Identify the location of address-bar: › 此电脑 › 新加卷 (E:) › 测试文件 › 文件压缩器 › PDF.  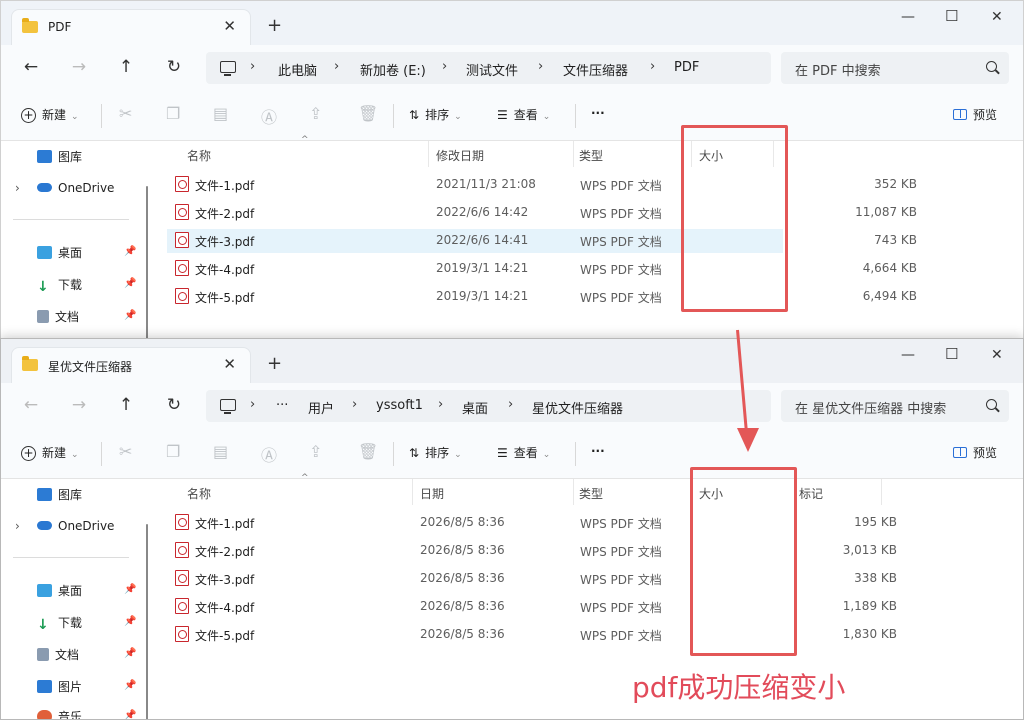
(488, 68).